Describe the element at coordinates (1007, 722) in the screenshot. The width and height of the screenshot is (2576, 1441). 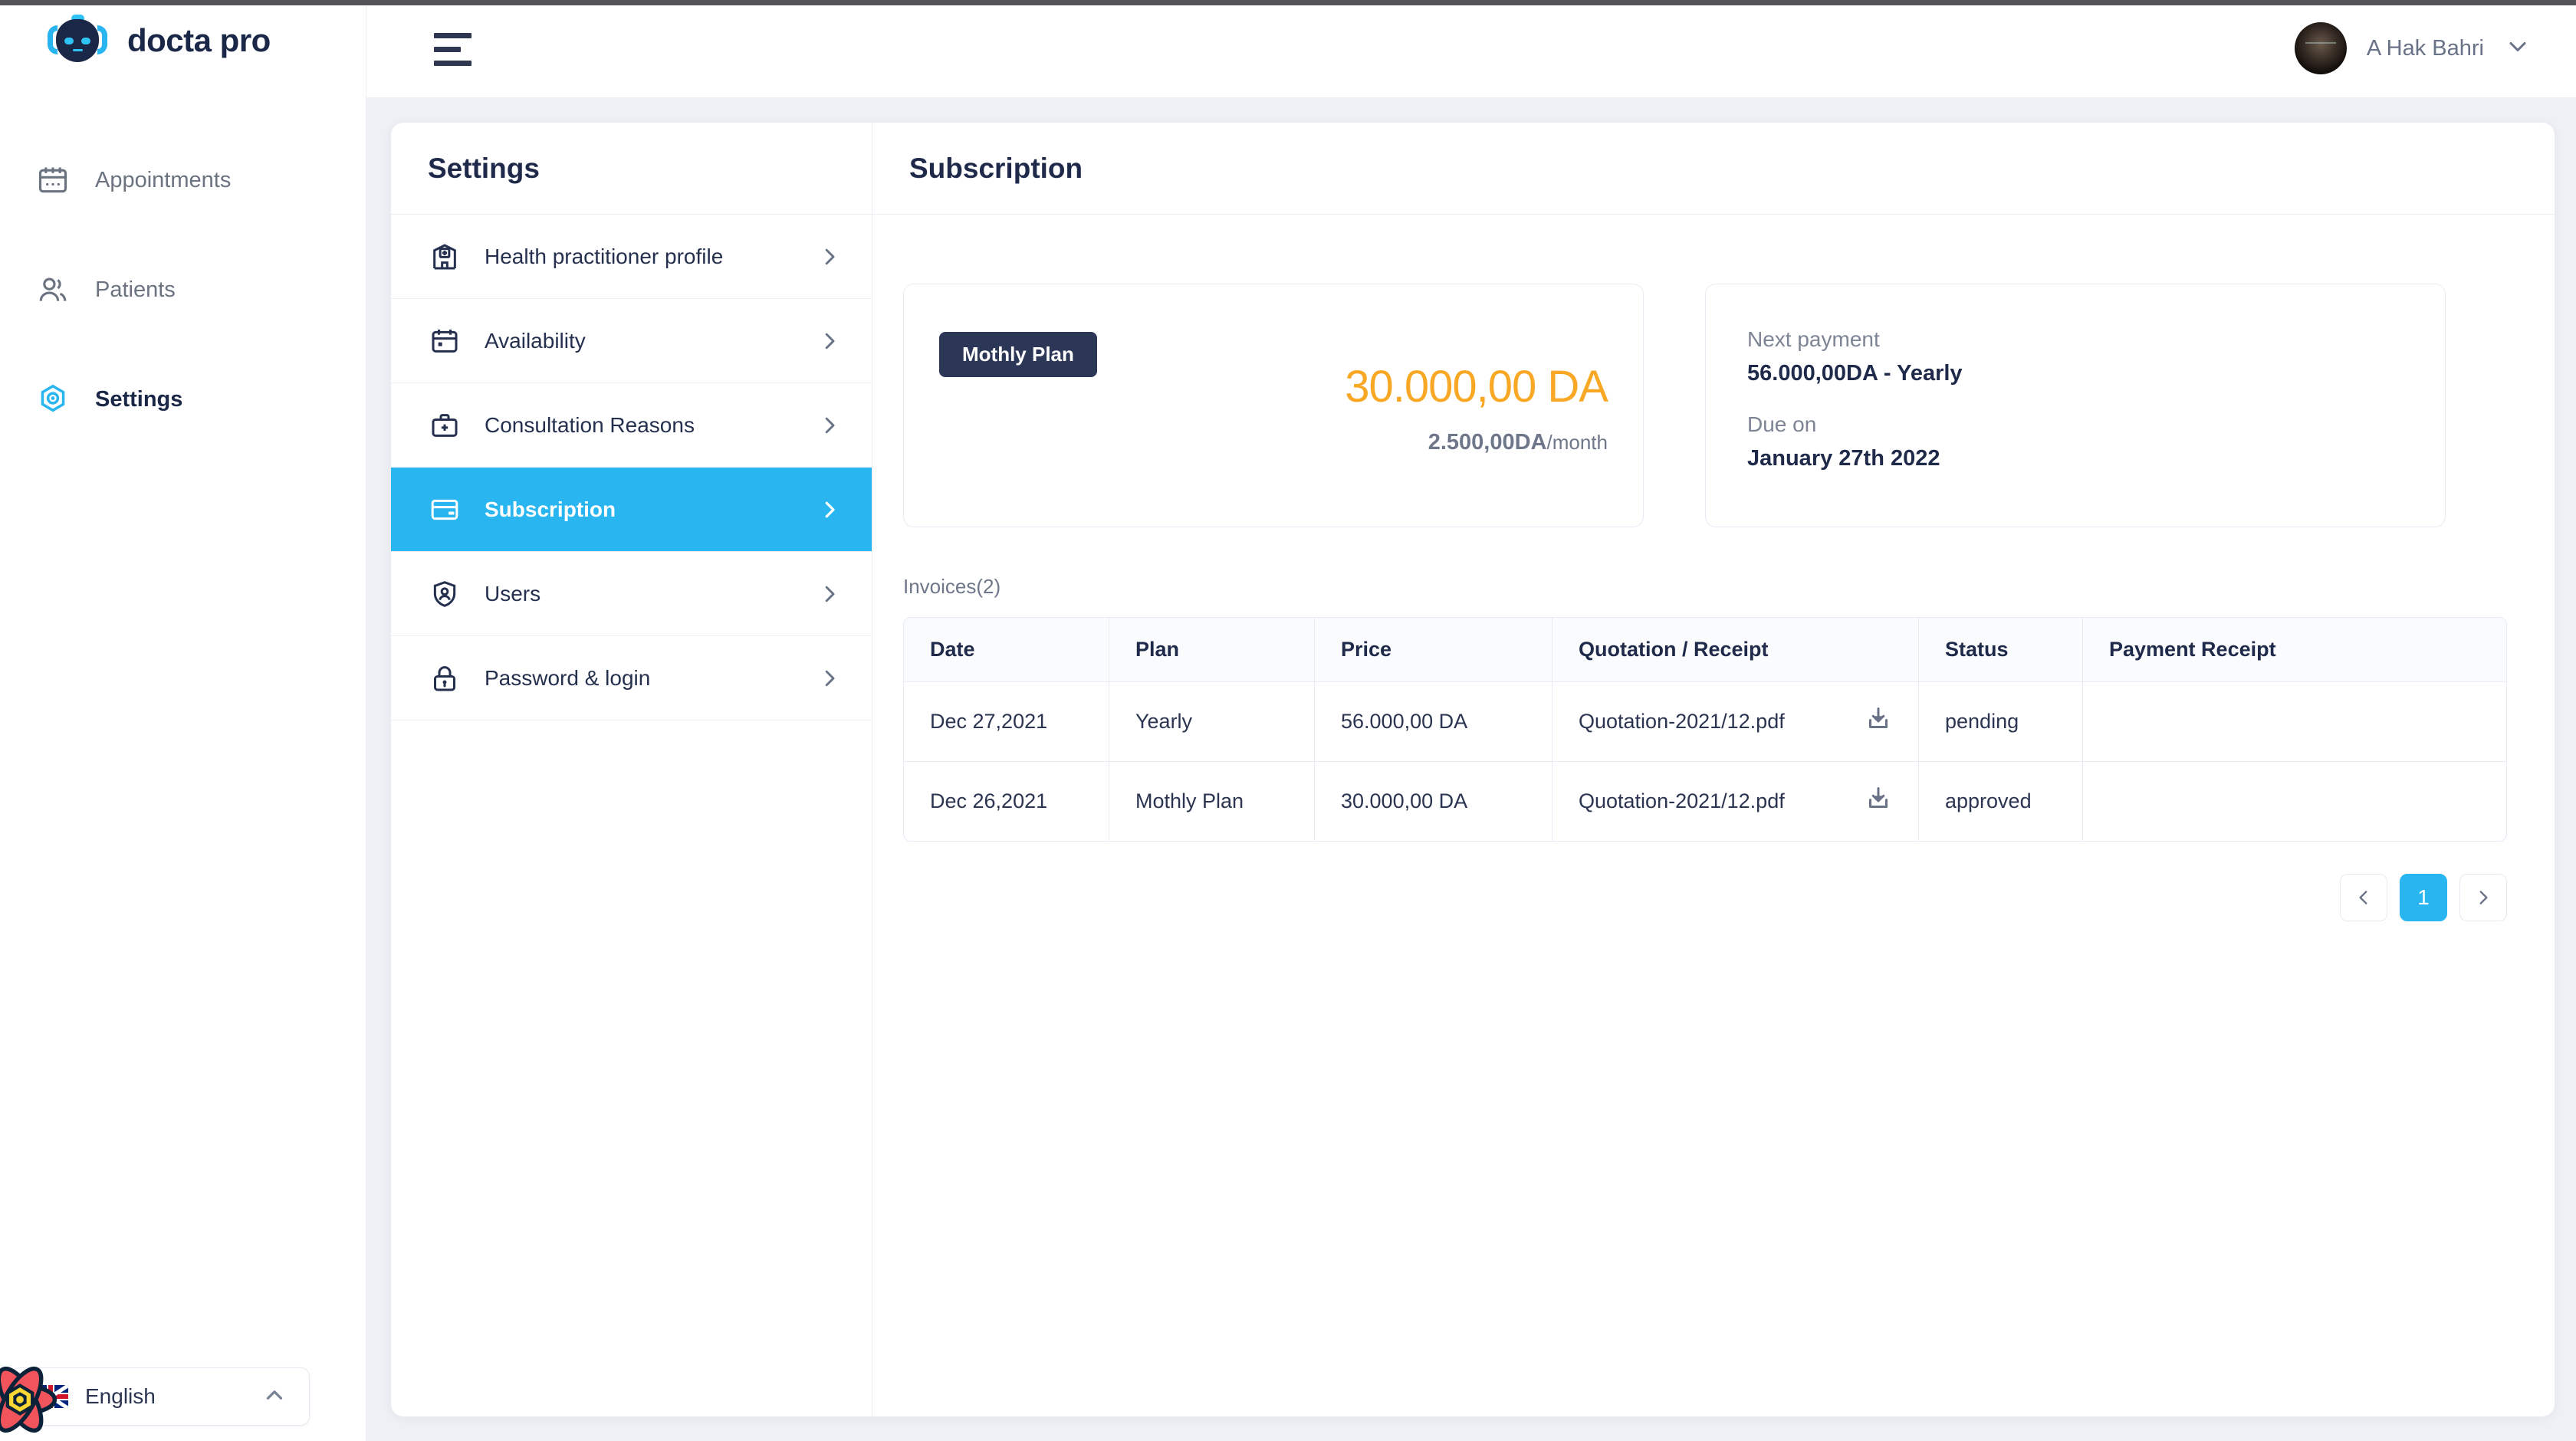
I see `cell-date: Dec 27,2021` at that location.